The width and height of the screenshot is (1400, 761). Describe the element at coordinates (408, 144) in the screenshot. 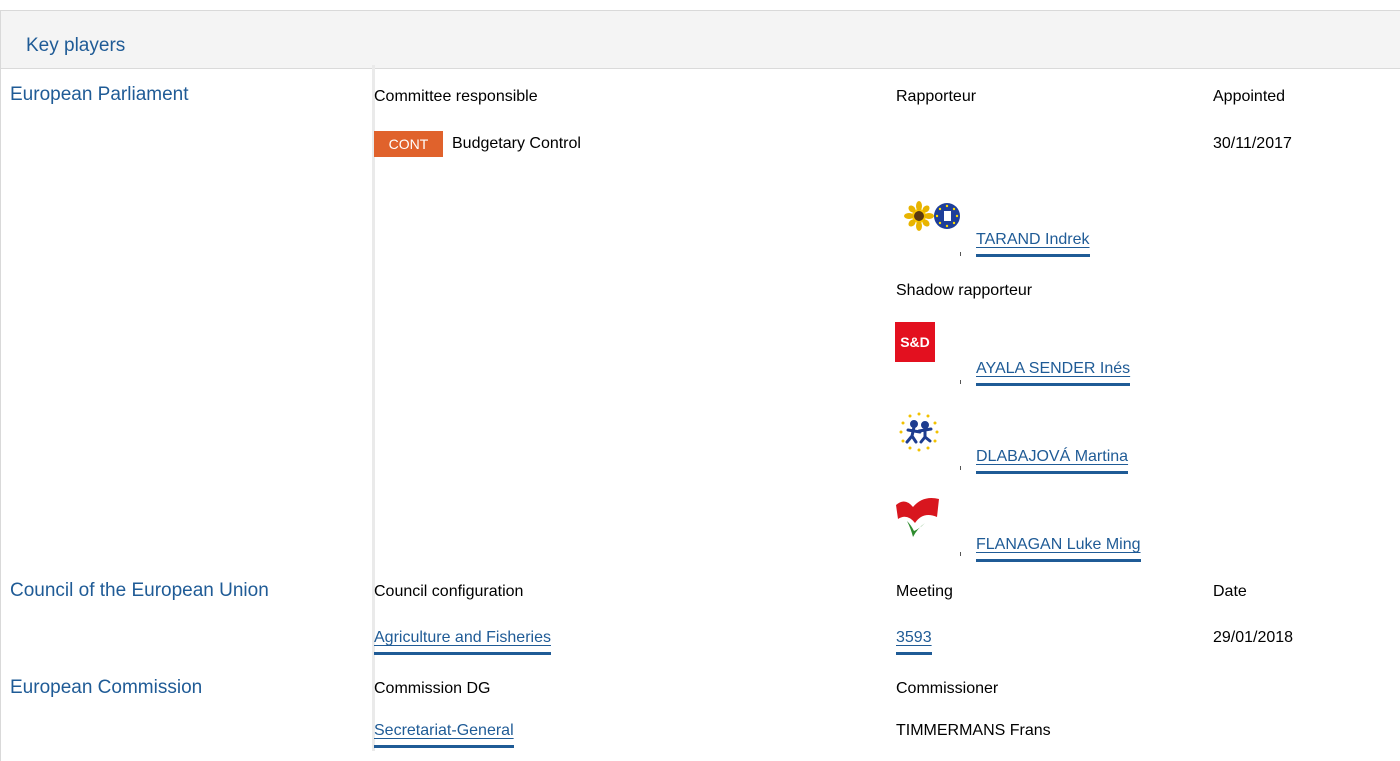

I see `committee-badge: CONT` at that location.